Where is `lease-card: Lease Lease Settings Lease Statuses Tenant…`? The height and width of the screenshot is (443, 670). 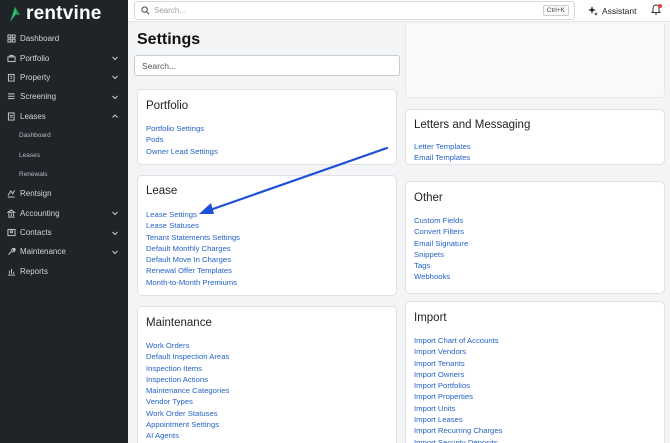 lease-card: Lease Lease Settings Lease Statuses Tenant… is located at coordinates (267, 235).